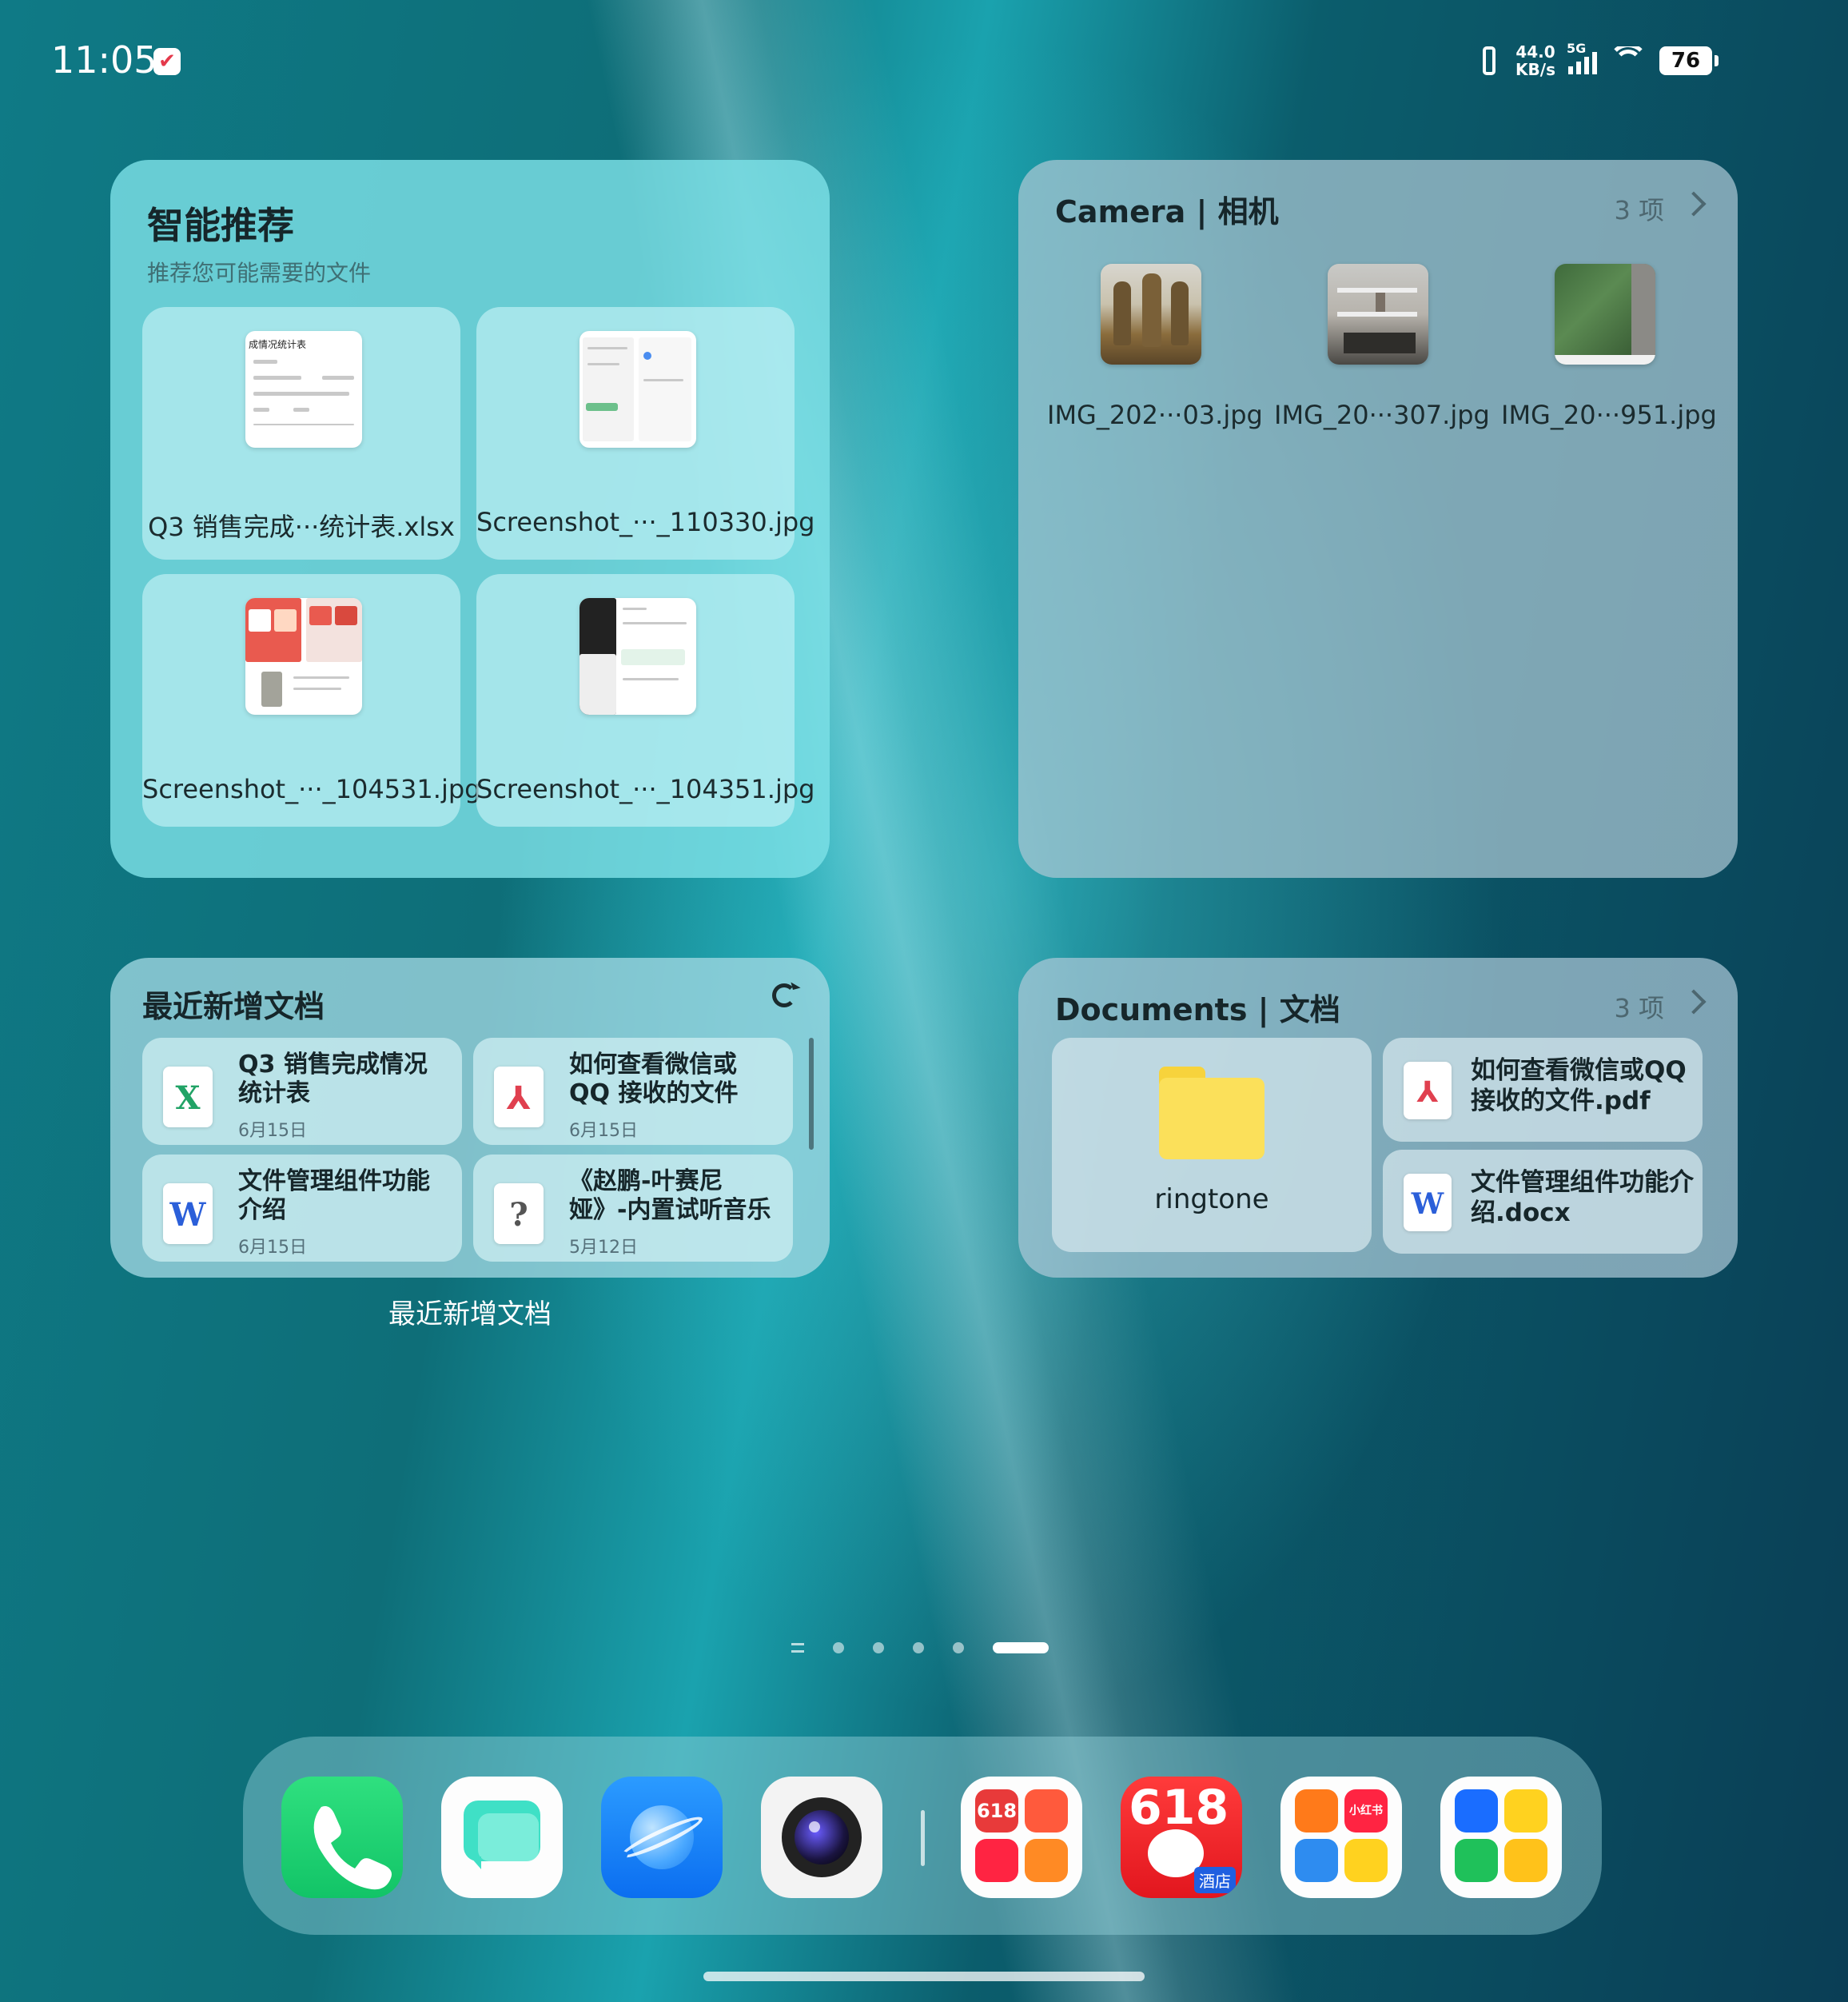 This screenshot has width=1848, height=2002. I want to click on jd-618-app-icon: 618 酒店, so click(1181, 1837).